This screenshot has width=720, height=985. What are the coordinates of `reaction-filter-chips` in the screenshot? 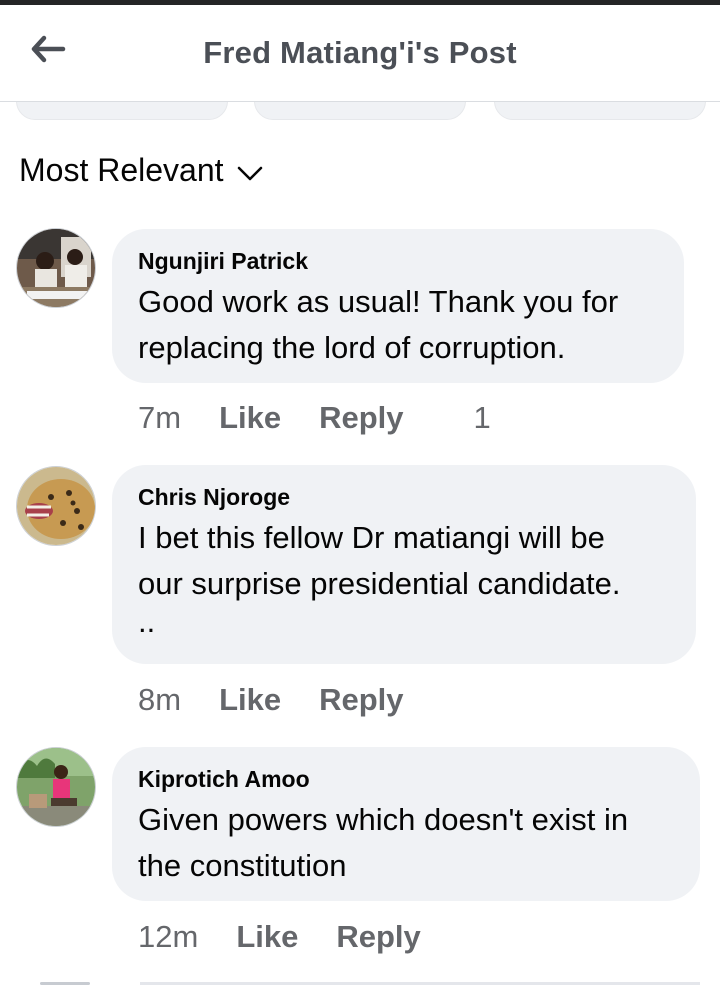 It's located at (360, 112).